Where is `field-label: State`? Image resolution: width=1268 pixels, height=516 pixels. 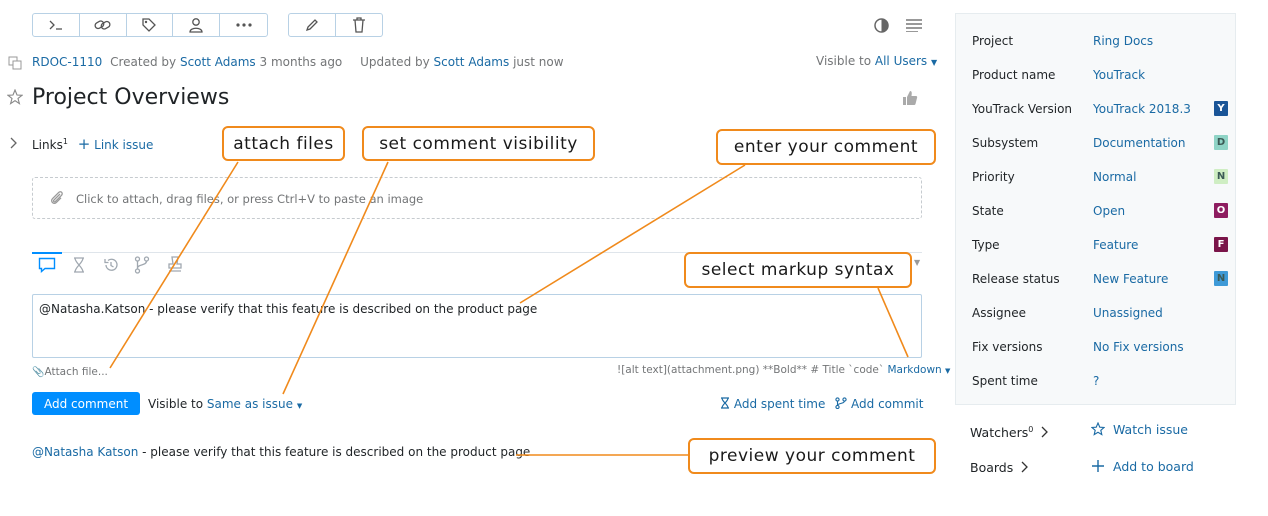 field-label: State is located at coordinates (988, 211).